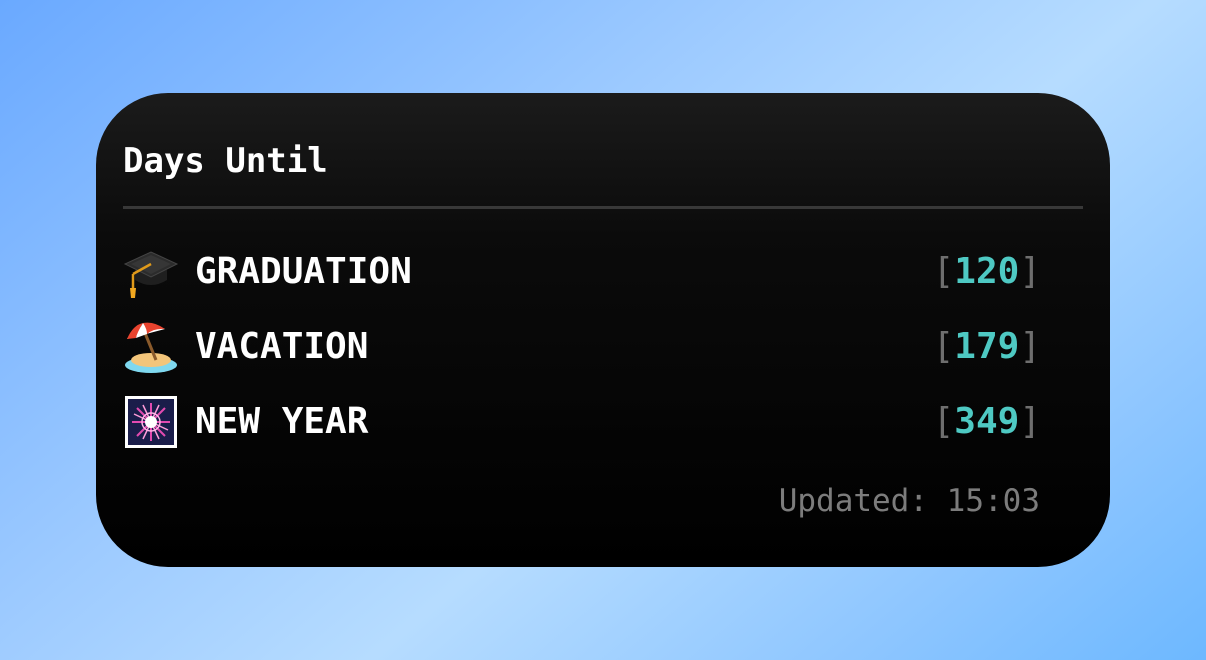 This screenshot has width=1206, height=660. I want to click on countdown-label: NEW YEAR, so click(282, 421).